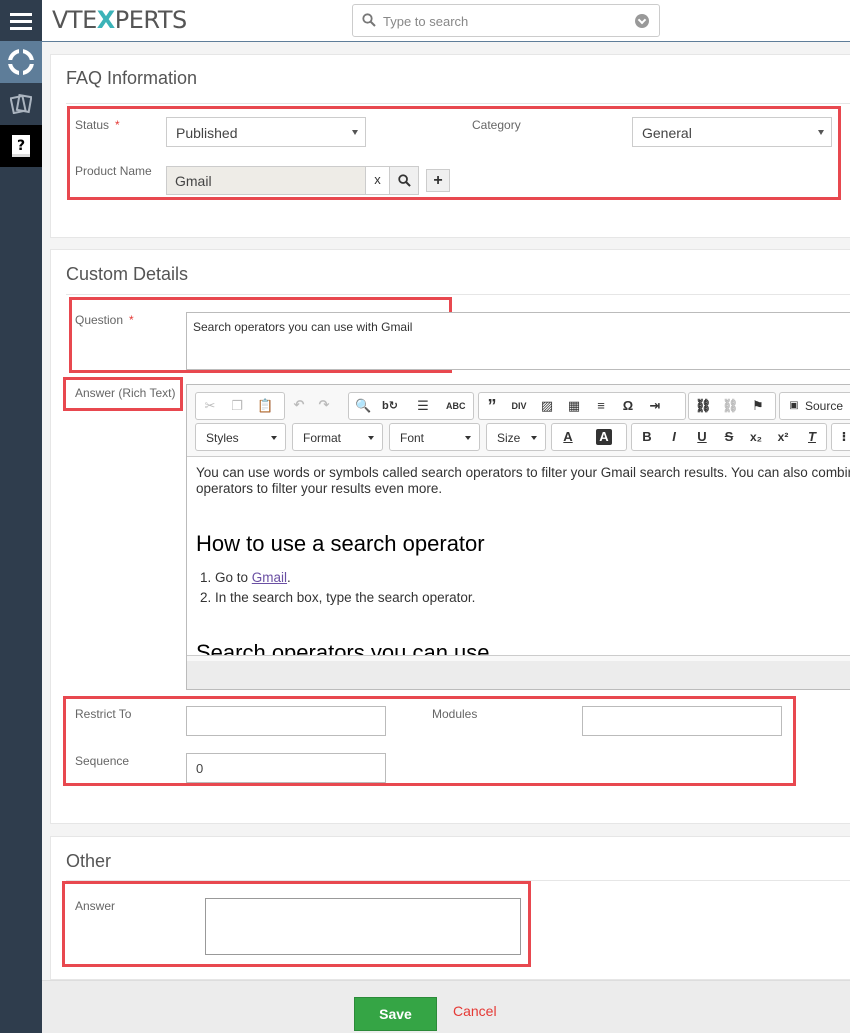  I want to click on tickets-icon, so click(21, 104).